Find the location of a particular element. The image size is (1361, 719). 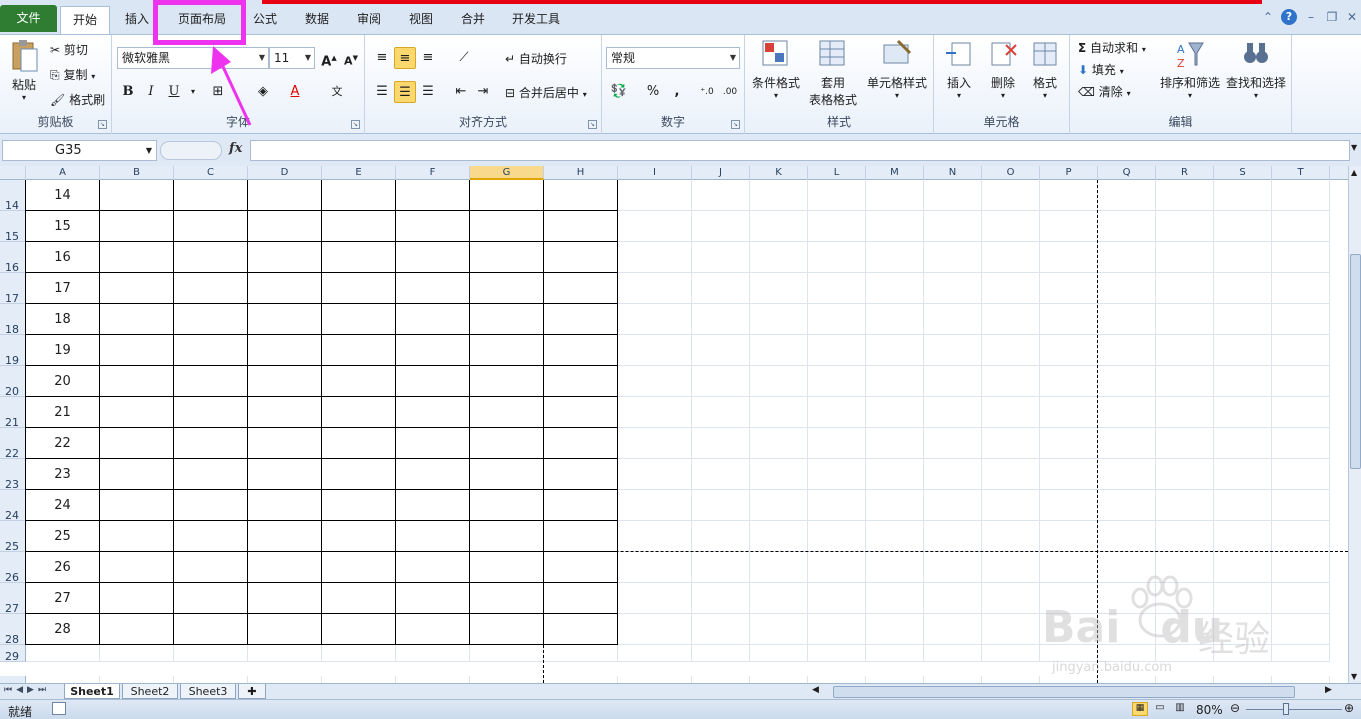

cell-a16: 16 is located at coordinates (63, 257).